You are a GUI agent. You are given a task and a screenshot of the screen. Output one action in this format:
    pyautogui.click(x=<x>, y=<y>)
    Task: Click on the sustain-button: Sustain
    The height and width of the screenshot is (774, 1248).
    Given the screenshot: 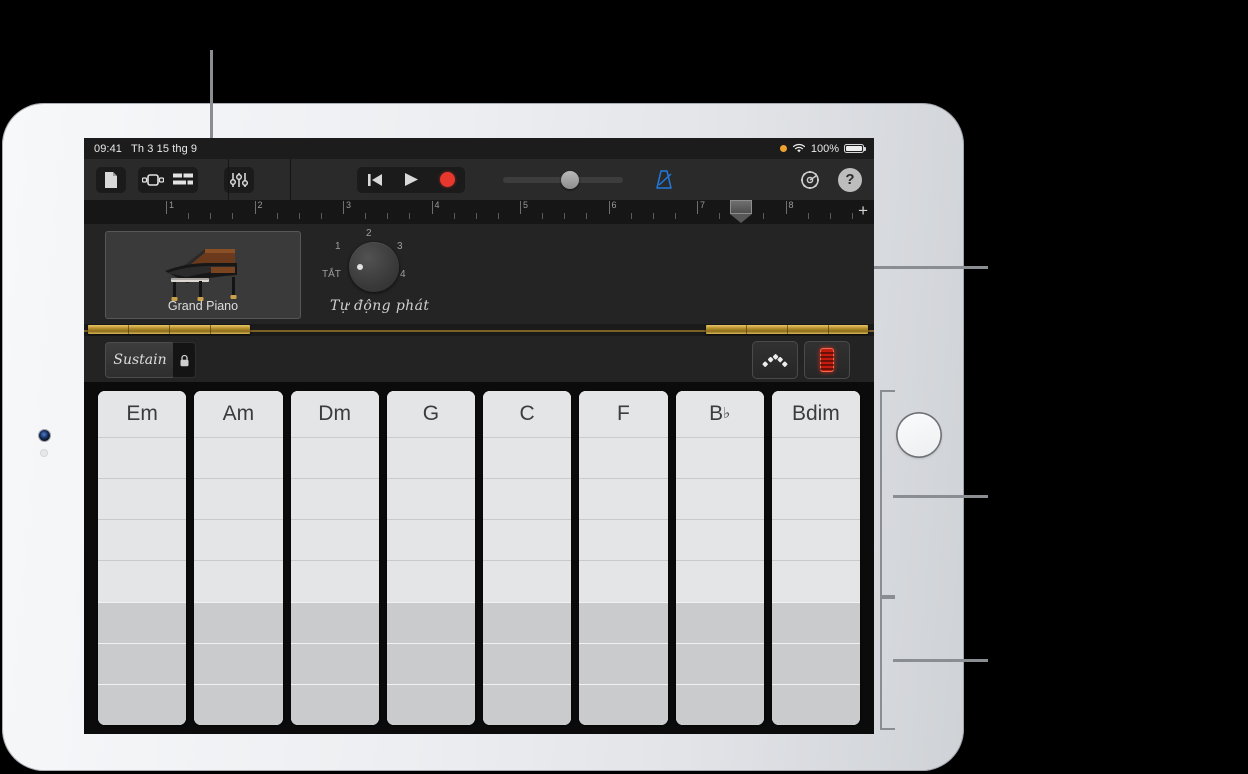 What is the action you would take?
    pyautogui.click(x=140, y=360)
    